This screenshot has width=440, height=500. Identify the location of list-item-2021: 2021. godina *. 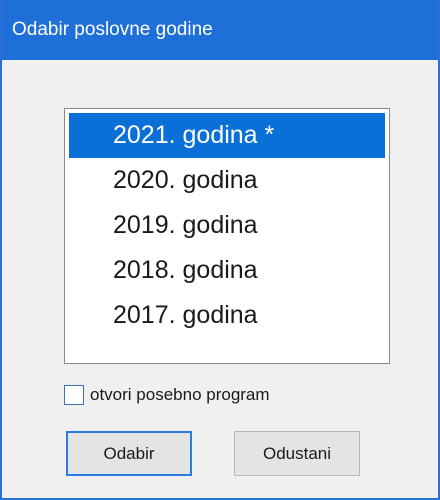
(227, 135).